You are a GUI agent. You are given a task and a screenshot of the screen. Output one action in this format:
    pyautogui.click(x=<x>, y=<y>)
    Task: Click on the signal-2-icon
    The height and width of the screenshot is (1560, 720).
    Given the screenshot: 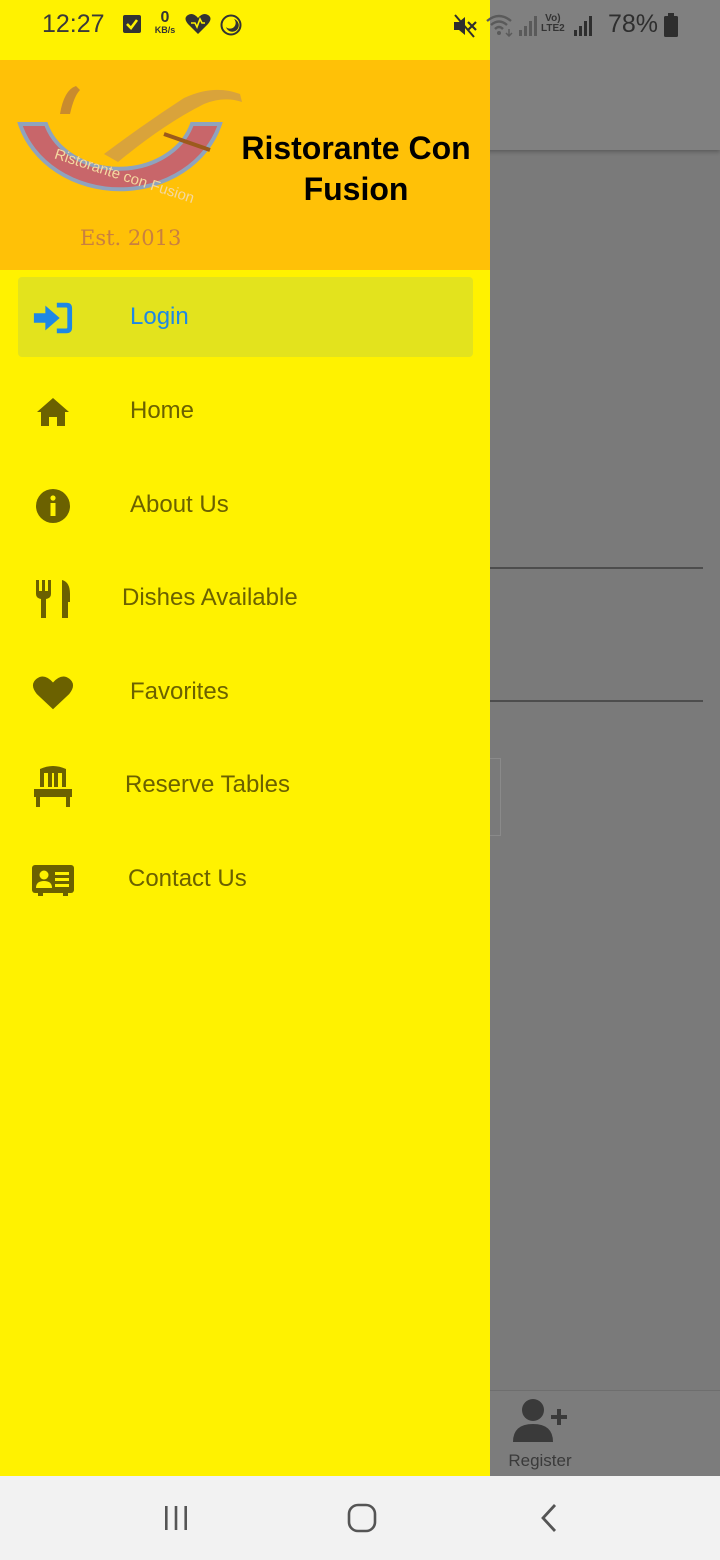 What is the action you would take?
    pyautogui.click(x=583, y=28)
    